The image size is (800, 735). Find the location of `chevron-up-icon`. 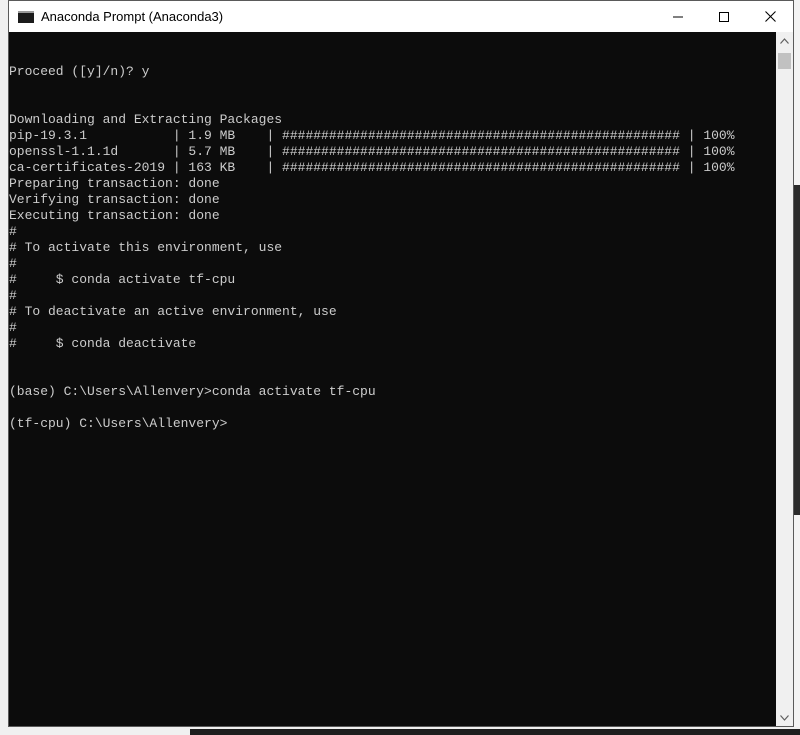

chevron-up-icon is located at coordinates (784, 40).